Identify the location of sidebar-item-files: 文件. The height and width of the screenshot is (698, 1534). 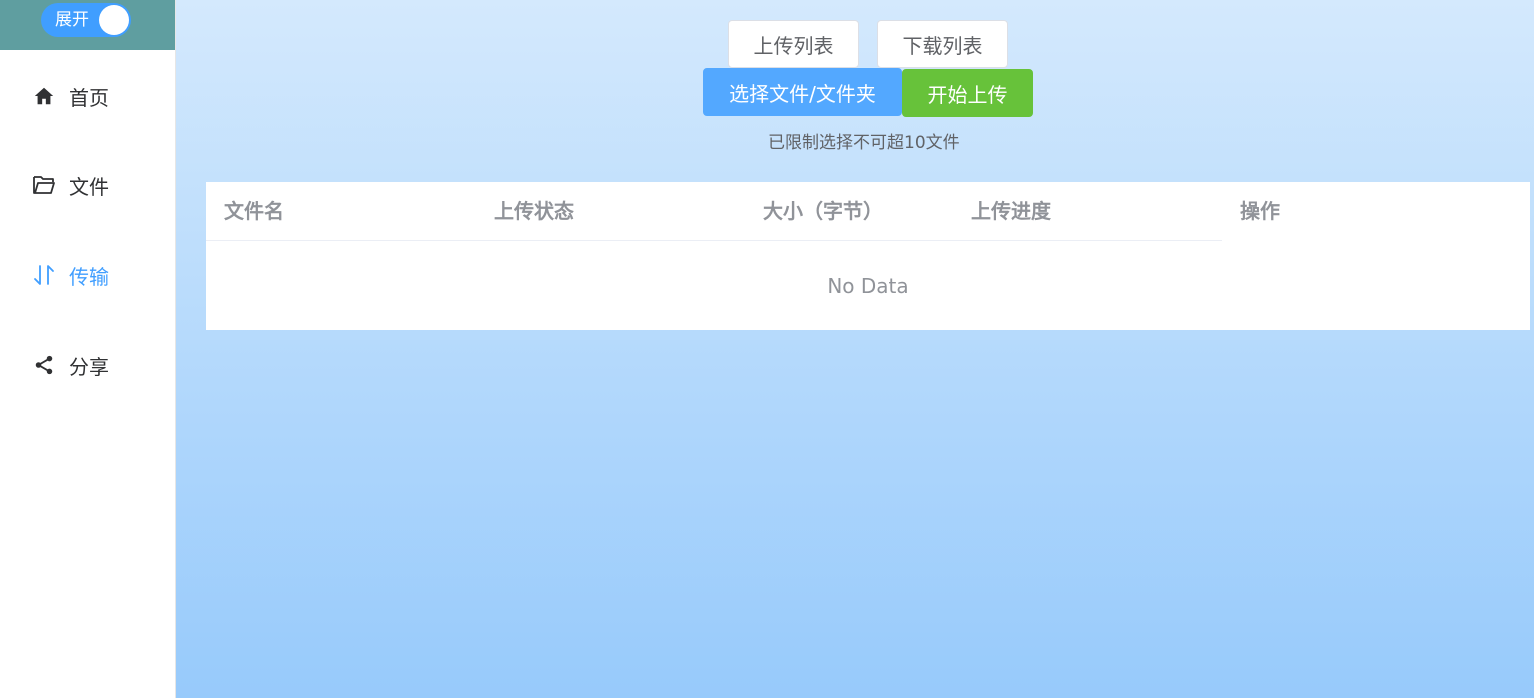
(87, 185).